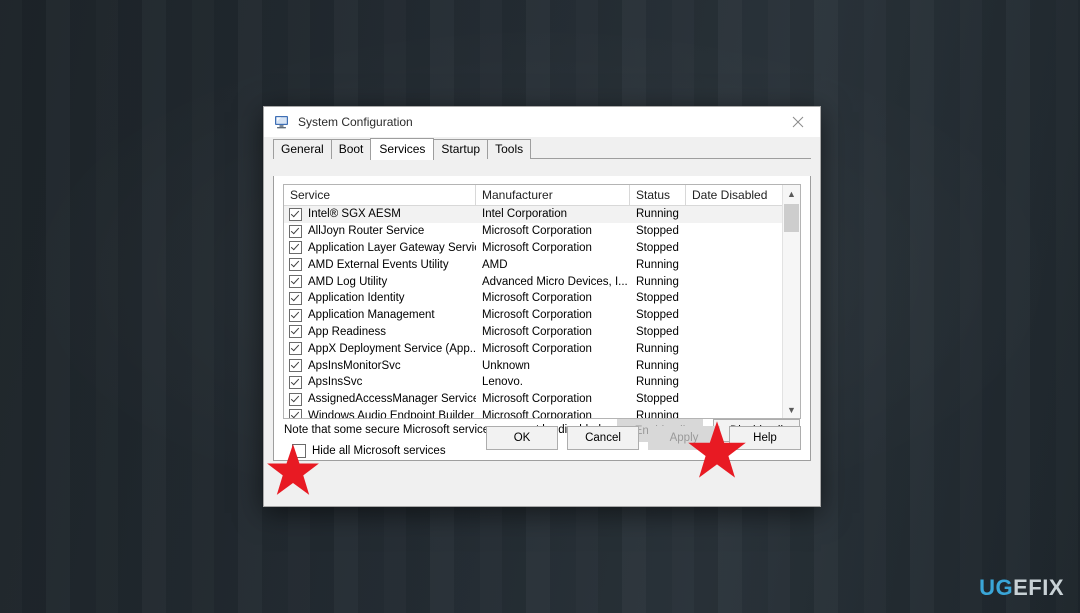  What do you see at coordinates (658, 195) in the screenshot?
I see `column-header-status: Status` at bounding box center [658, 195].